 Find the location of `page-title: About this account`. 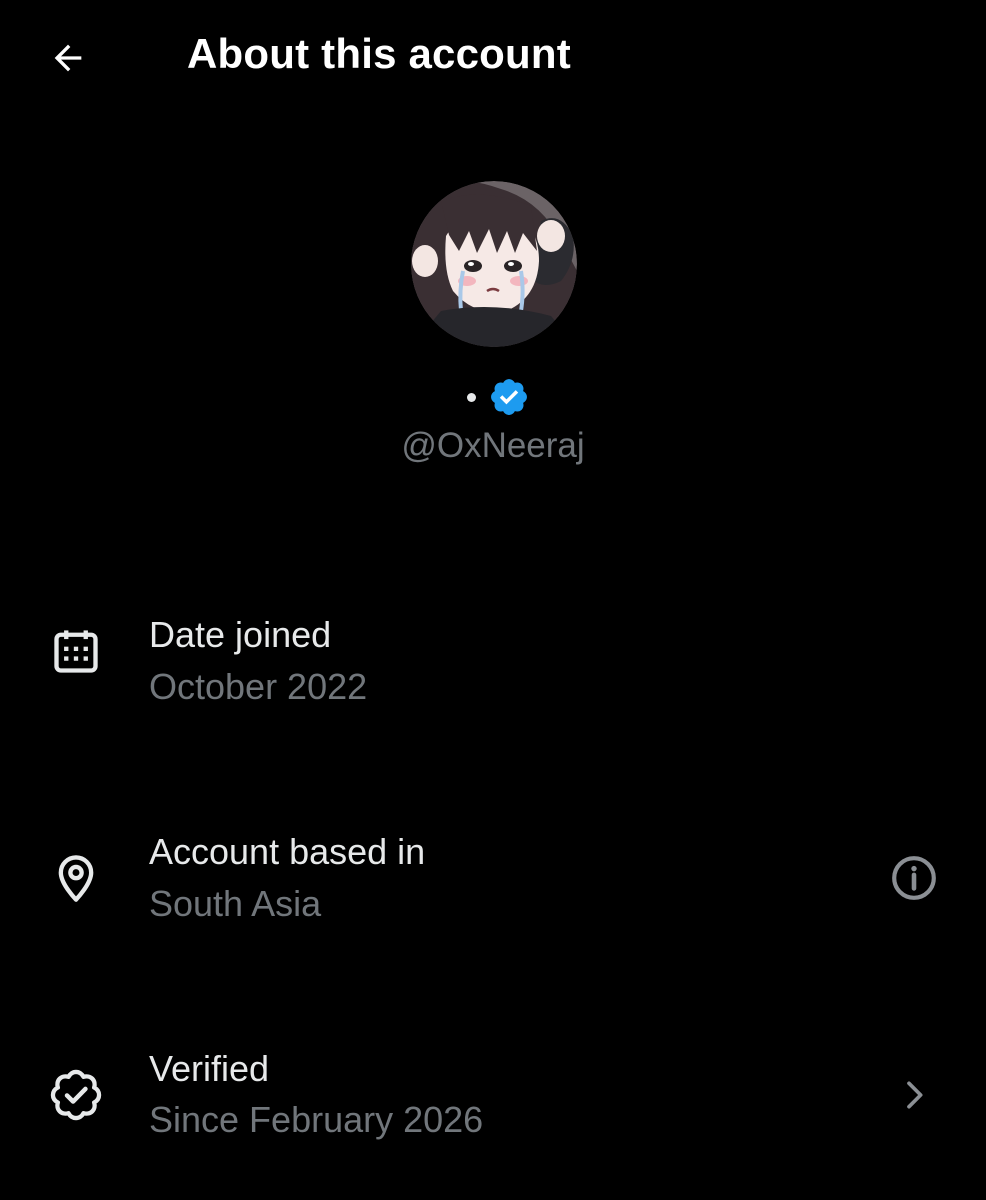

page-title: About this account is located at coordinates (379, 53).